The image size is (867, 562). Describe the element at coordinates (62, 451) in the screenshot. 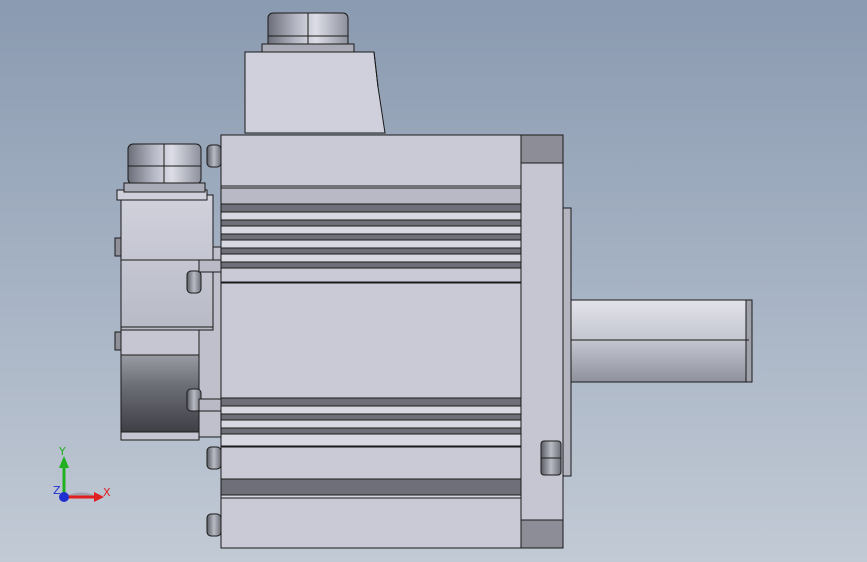

I see `y-axis-label: Y` at that location.